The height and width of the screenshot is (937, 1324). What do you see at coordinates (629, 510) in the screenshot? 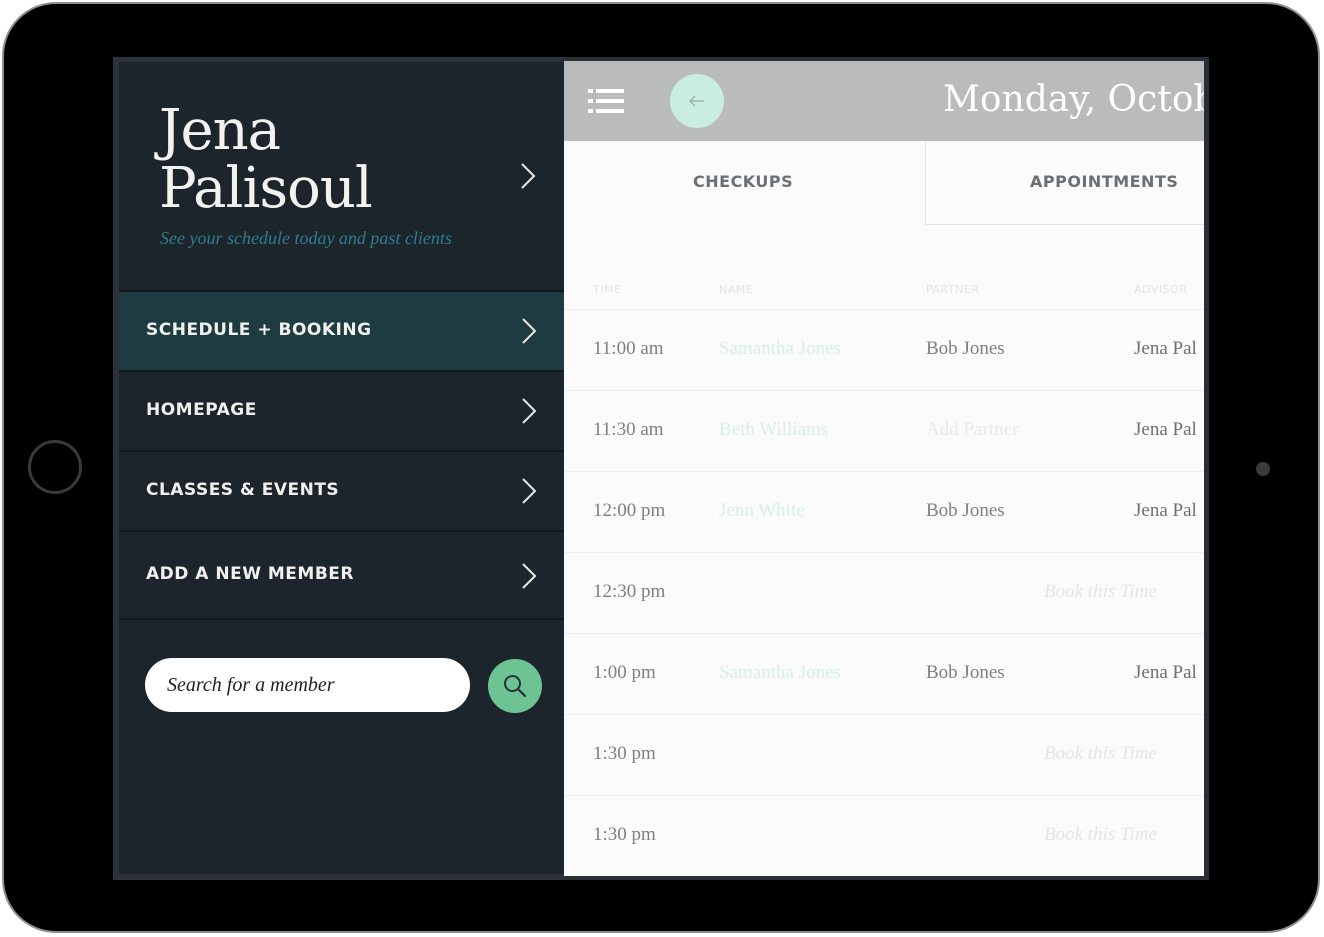
I see `time-cell: 12:00 pm` at bounding box center [629, 510].